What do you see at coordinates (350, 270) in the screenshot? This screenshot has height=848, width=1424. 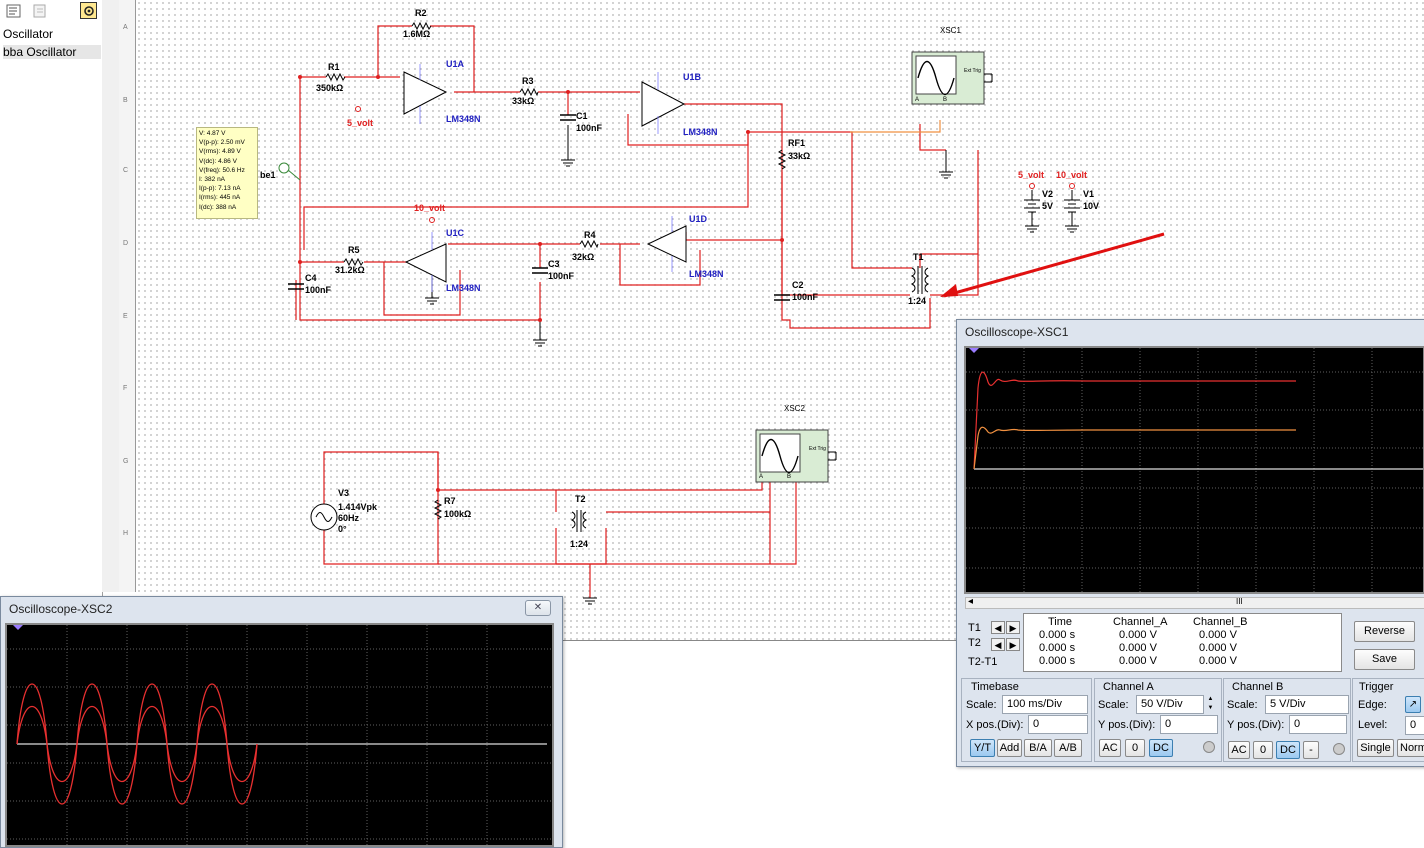 I see `r5-value: 31.2kΩ` at bounding box center [350, 270].